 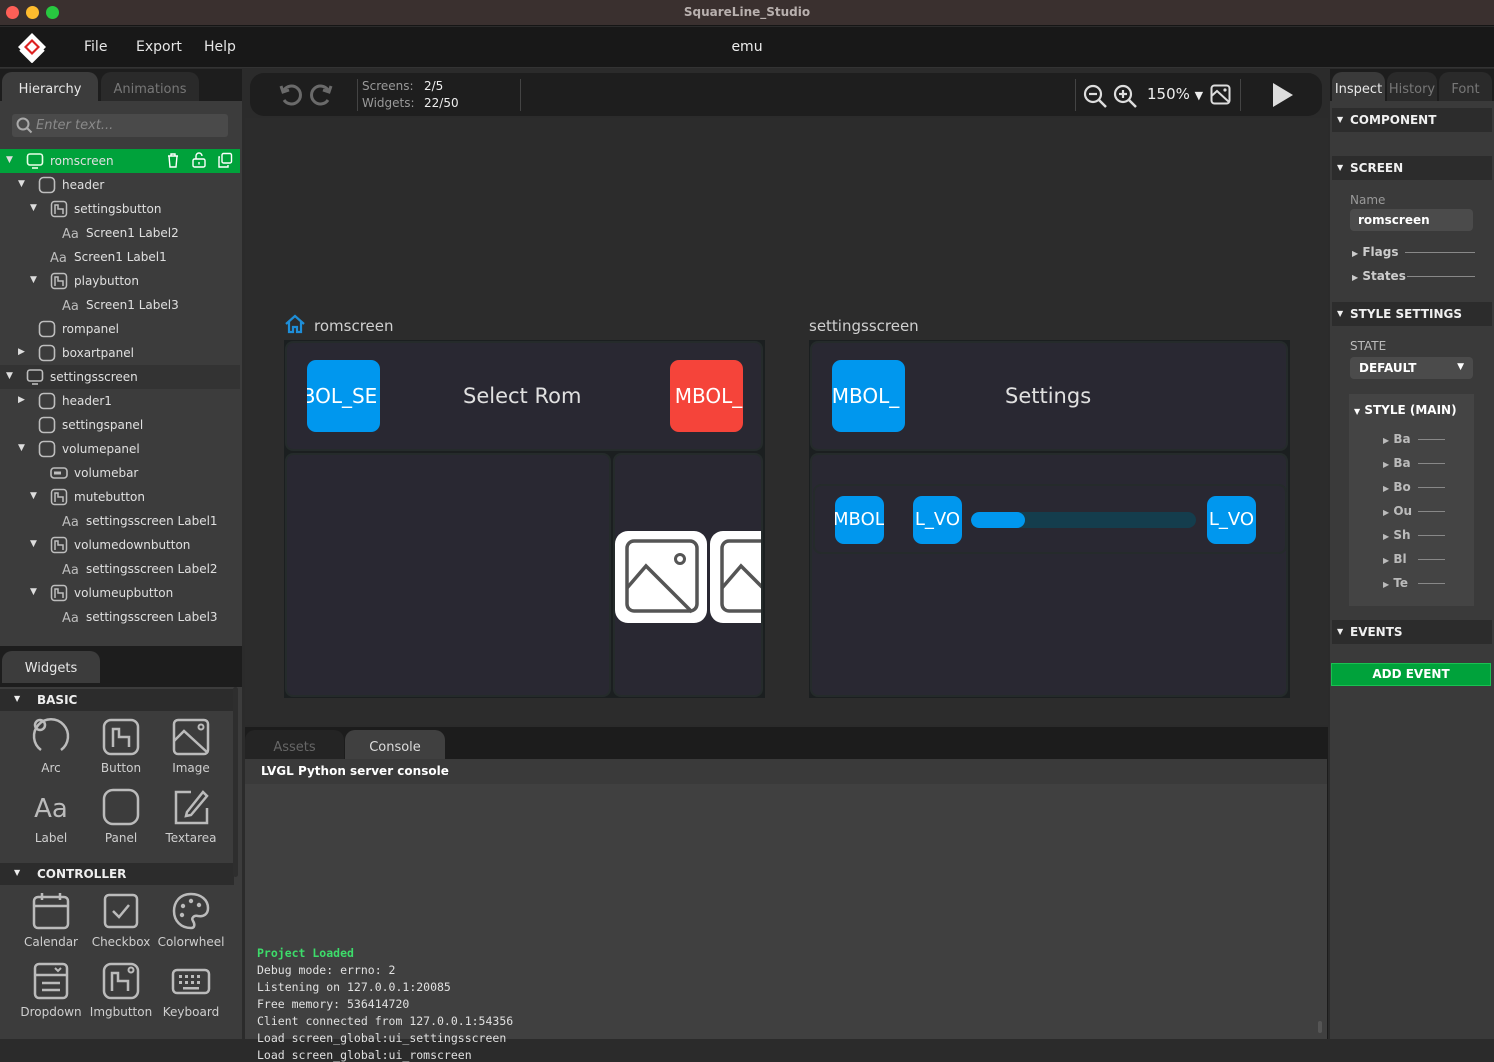 I want to click on play-simulator-icon, so click(x=1283, y=95).